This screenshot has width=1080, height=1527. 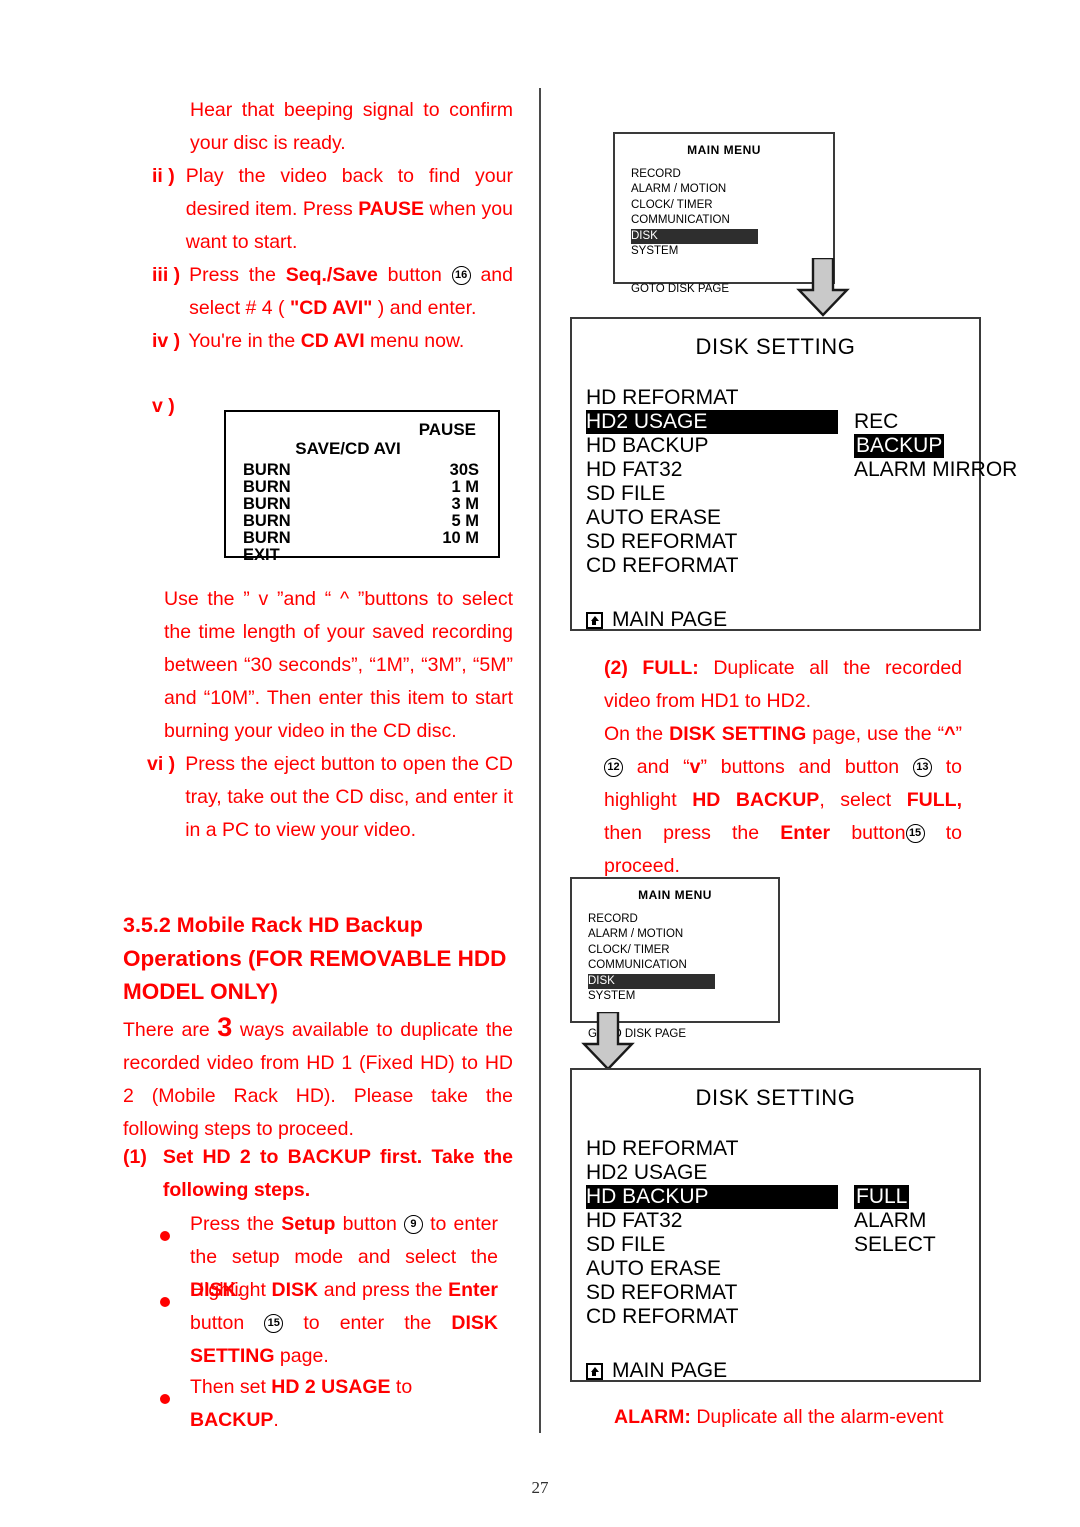 I want to click on keyword-disk-setting: DISK SETTING, so click(x=738, y=734).